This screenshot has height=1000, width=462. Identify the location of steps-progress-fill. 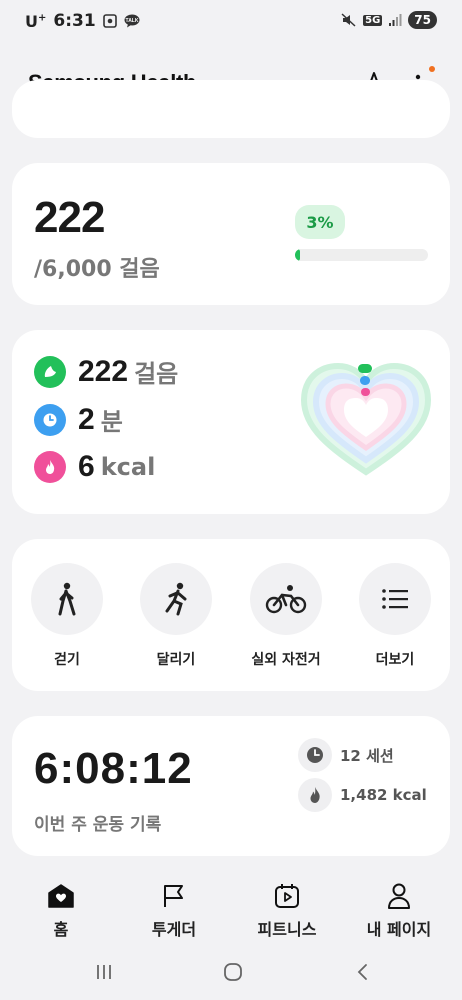
(297, 255).